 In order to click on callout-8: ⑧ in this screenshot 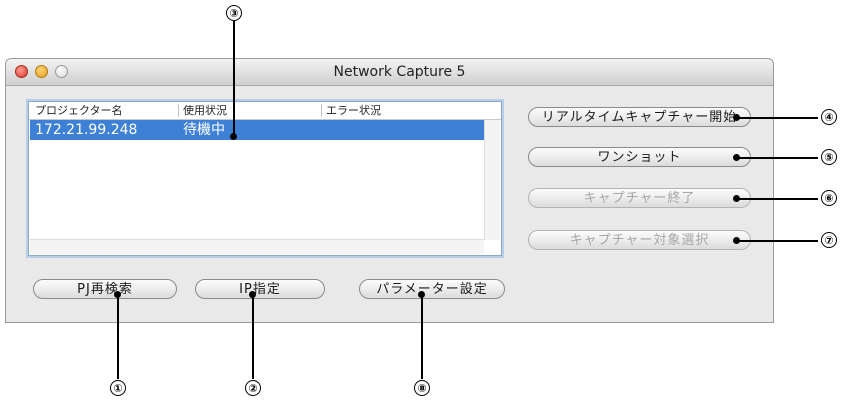, I will do `click(422, 388)`.